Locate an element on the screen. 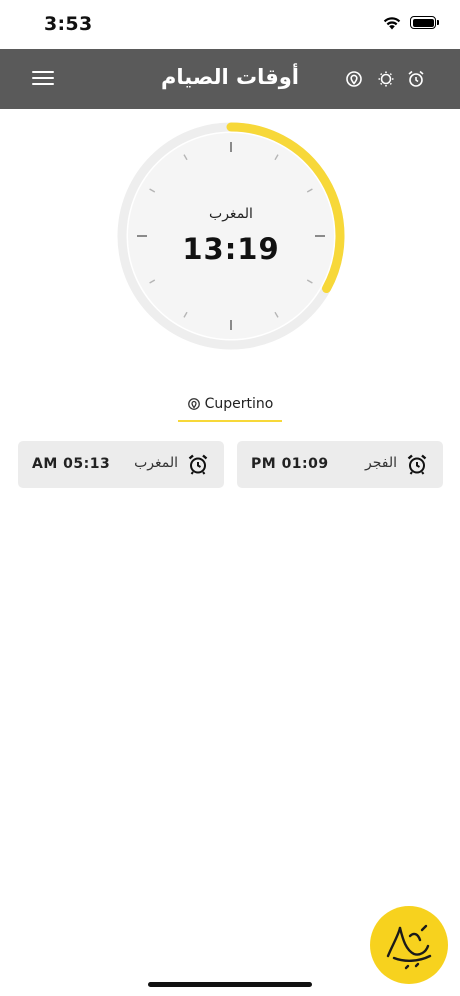  prayer-card-maghrib: AM 05:13 المغرب is located at coordinates (121, 464).